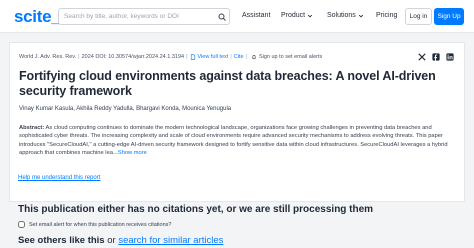 The height and width of the screenshot is (248, 474). Describe the element at coordinates (170, 240) in the screenshot. I see `similar-articles-link: search for similar articles` at that location.